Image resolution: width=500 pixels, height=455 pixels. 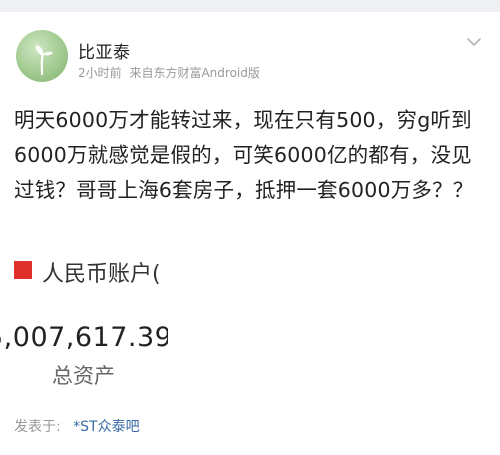 What do you see at coordinates (194, 73) in the screenshot?
I see `post-source: 来自东方财富Android版` at bounding box center [194, 73].